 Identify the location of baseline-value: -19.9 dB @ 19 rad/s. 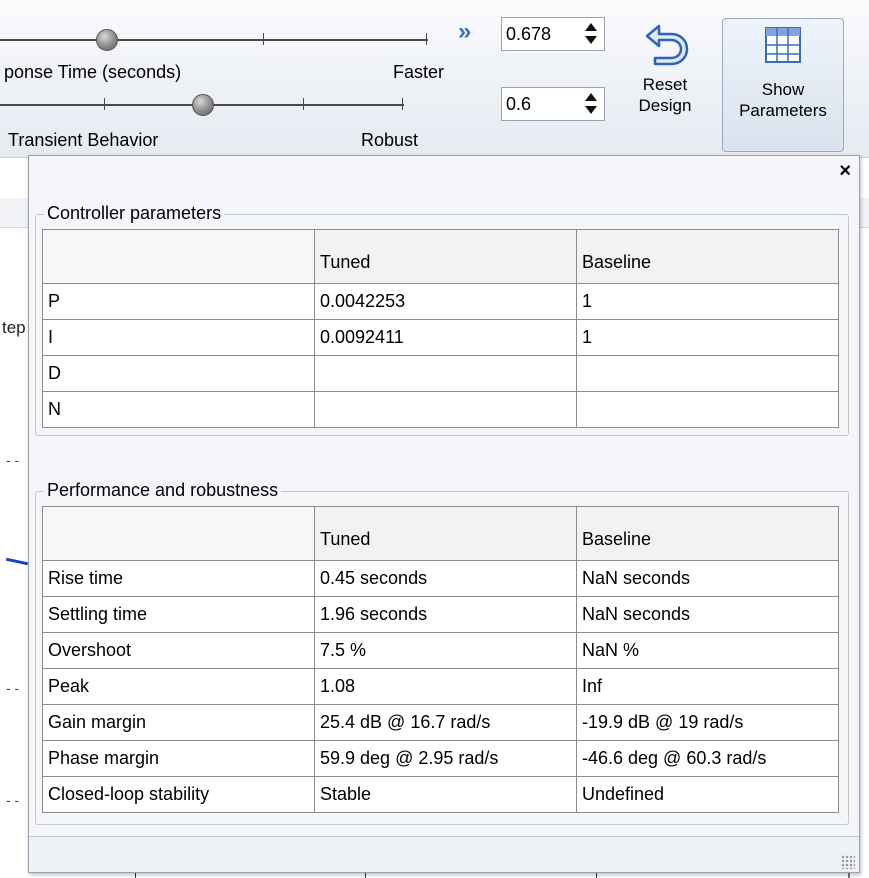
(707, 722).